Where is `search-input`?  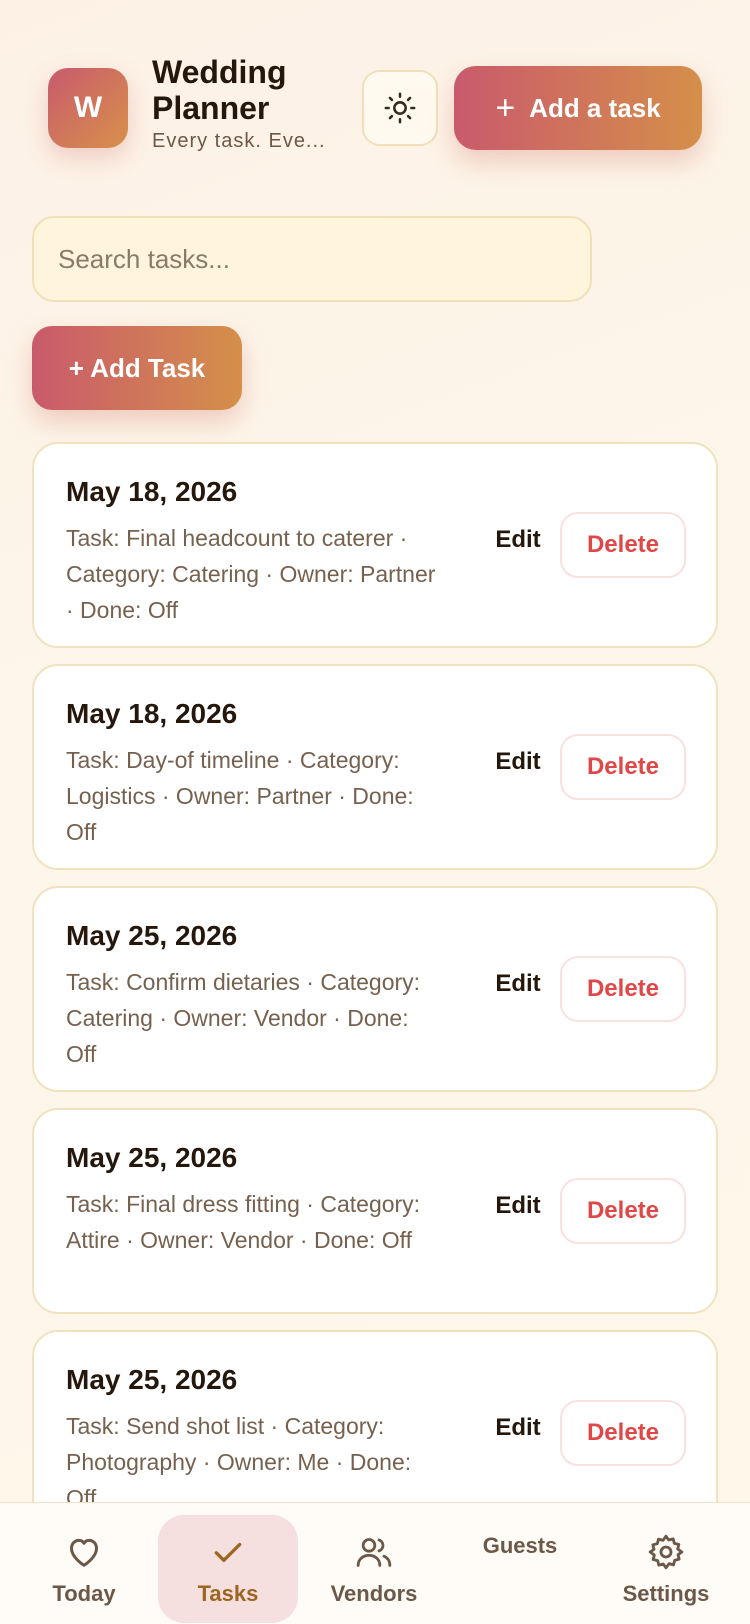
search-input is located at coordinates (312, 259).